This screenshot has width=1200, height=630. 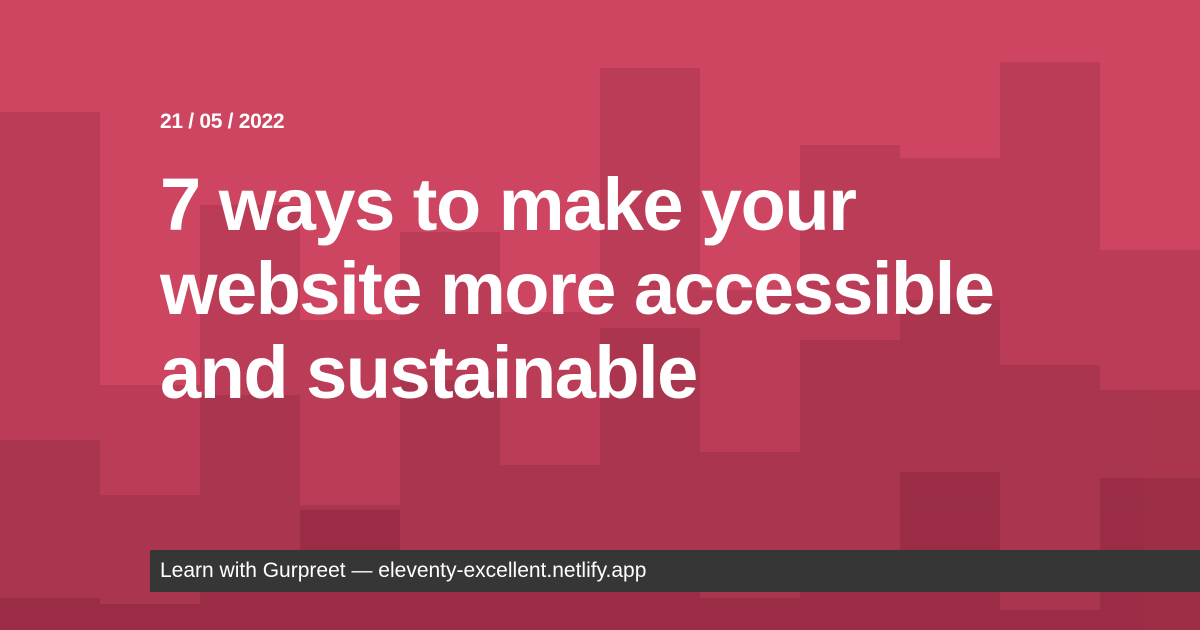 I want to click on post-date: 21 / 05 / 2022, so click(x=222, y=121).